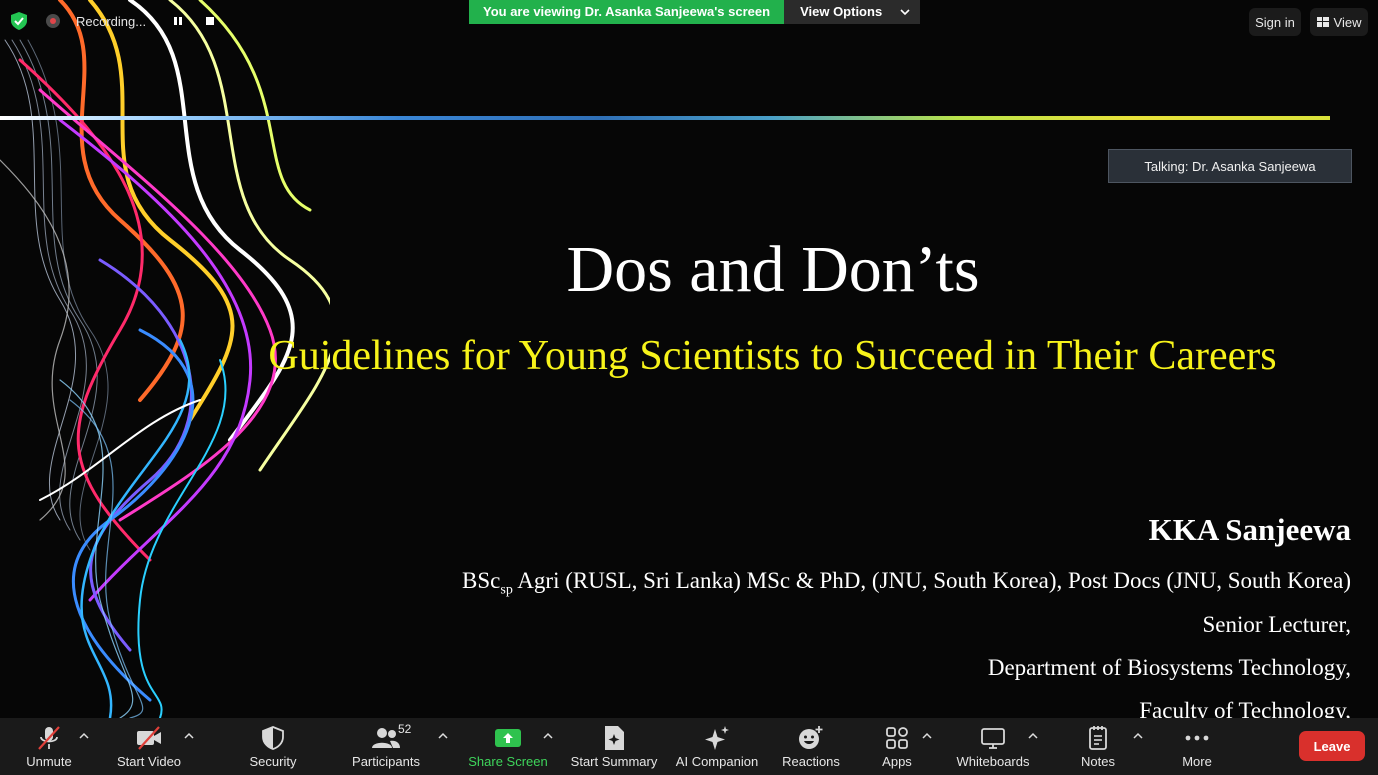  I want to click on start-video-label: Start Video, so click(149, 761).